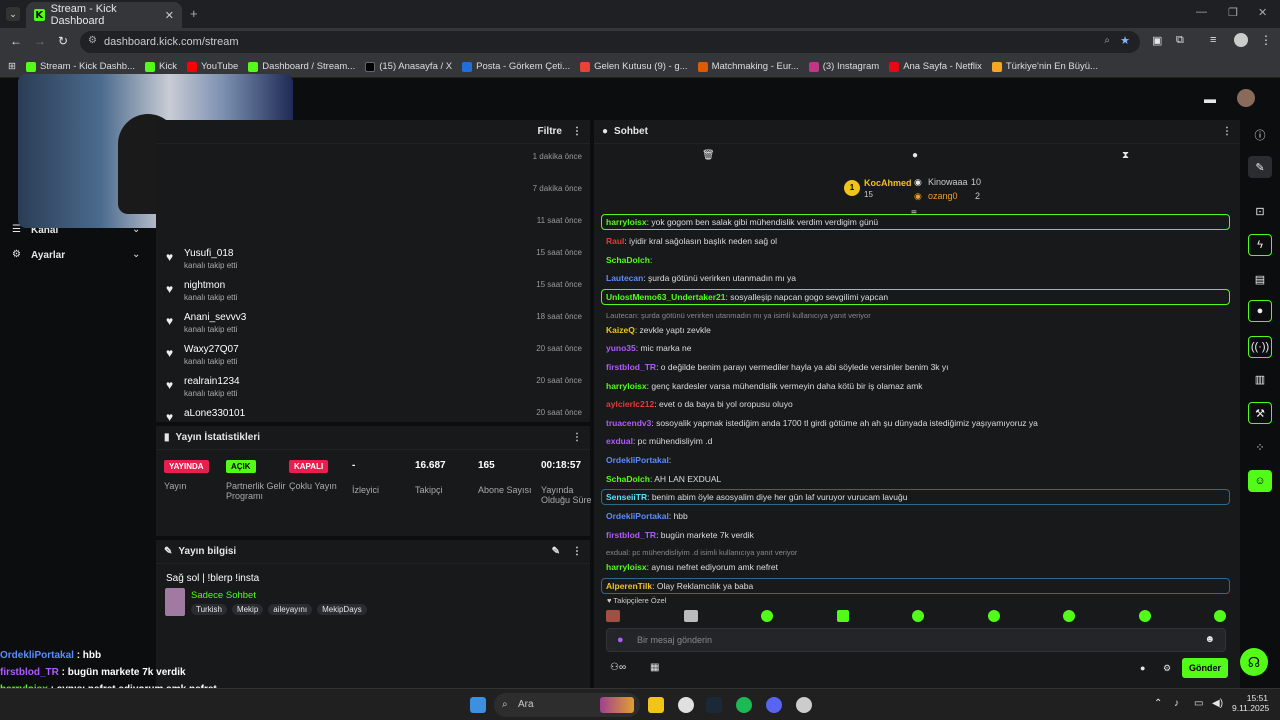  Describe the element at coordinates (610, 42) in the screenshot. I see `url-input: ⚙ dashboard.kick.com/stream ⌕ ★` at that location.